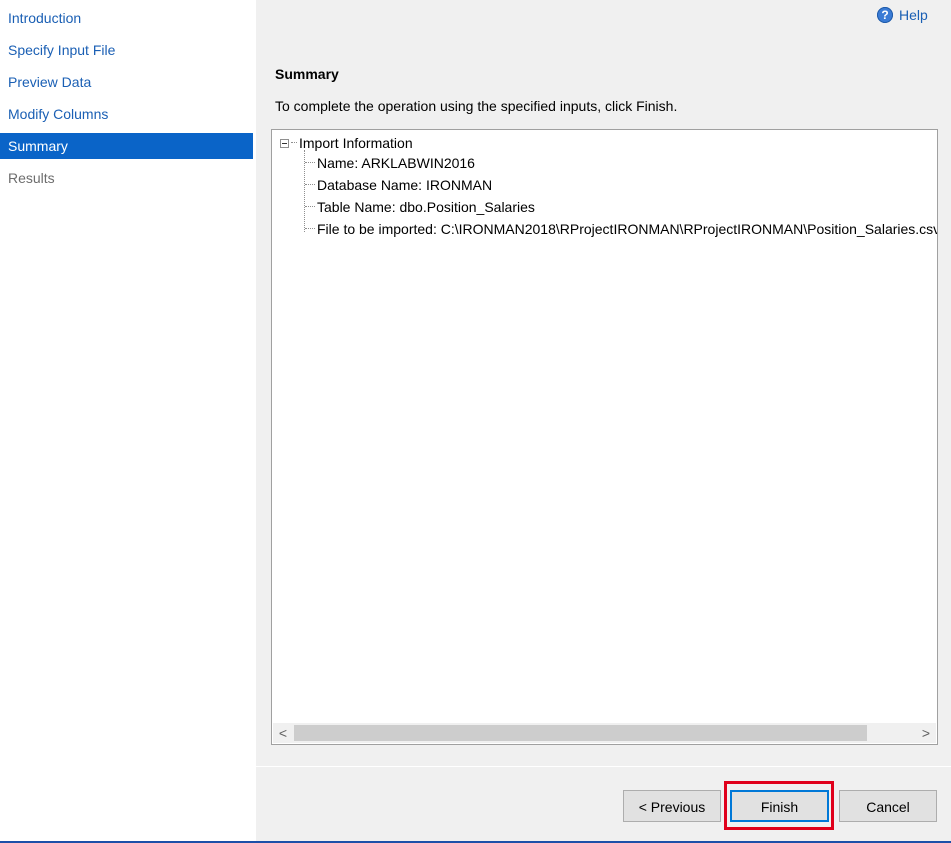 The image size is (951, 843). Describe the element at coordinates (885, 15) in the screenshot. I see `question-circle-icon: ?` at that location.